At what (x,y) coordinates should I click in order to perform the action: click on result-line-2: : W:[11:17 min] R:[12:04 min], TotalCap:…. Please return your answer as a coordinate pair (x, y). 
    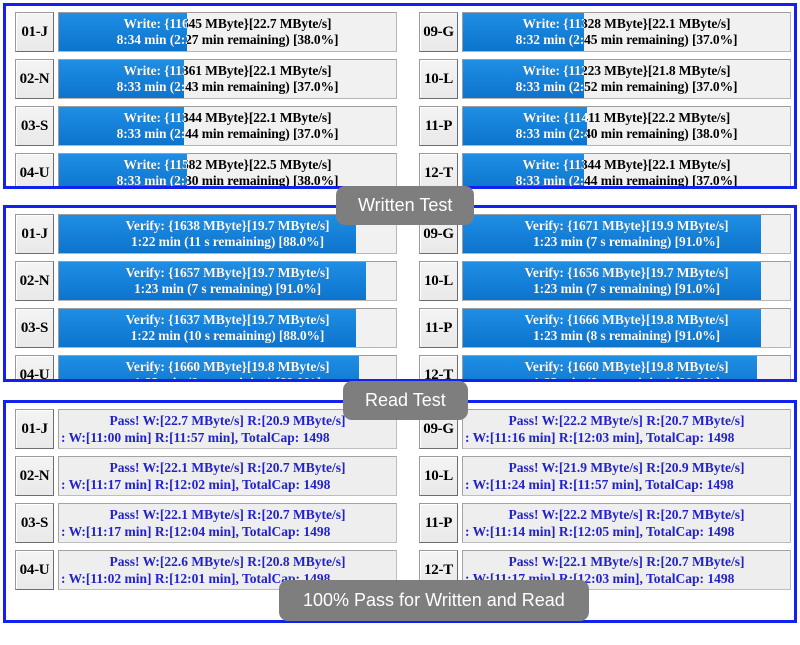
    Looking at the image, I should click on (196, 531).